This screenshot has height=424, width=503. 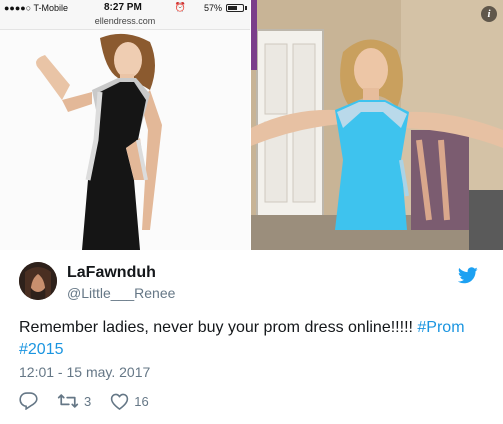 What do you see at coordinates (36, 8) in the screenshot?
I see `carrier-label: ●●●●○ T-Mobile` at bounding box center [36, 8].